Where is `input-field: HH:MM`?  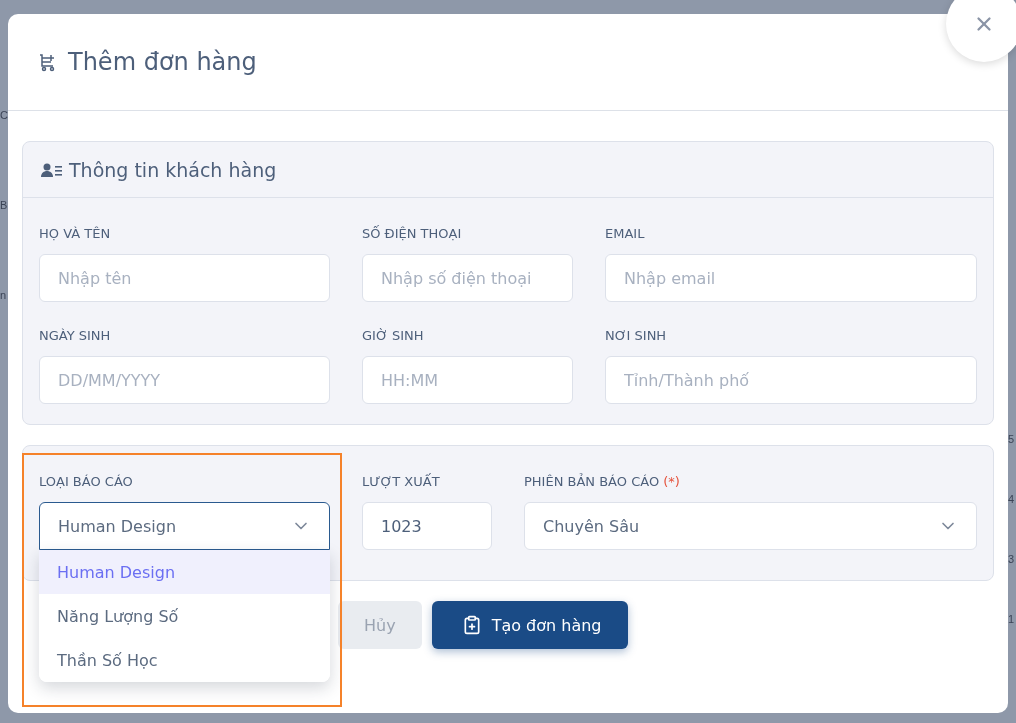 input-field: HH:MM is located at coordinates (467, 380).